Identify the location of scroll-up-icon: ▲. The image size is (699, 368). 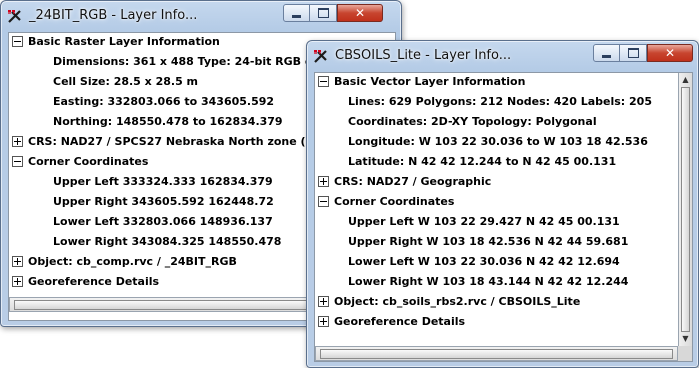
(685, 80).